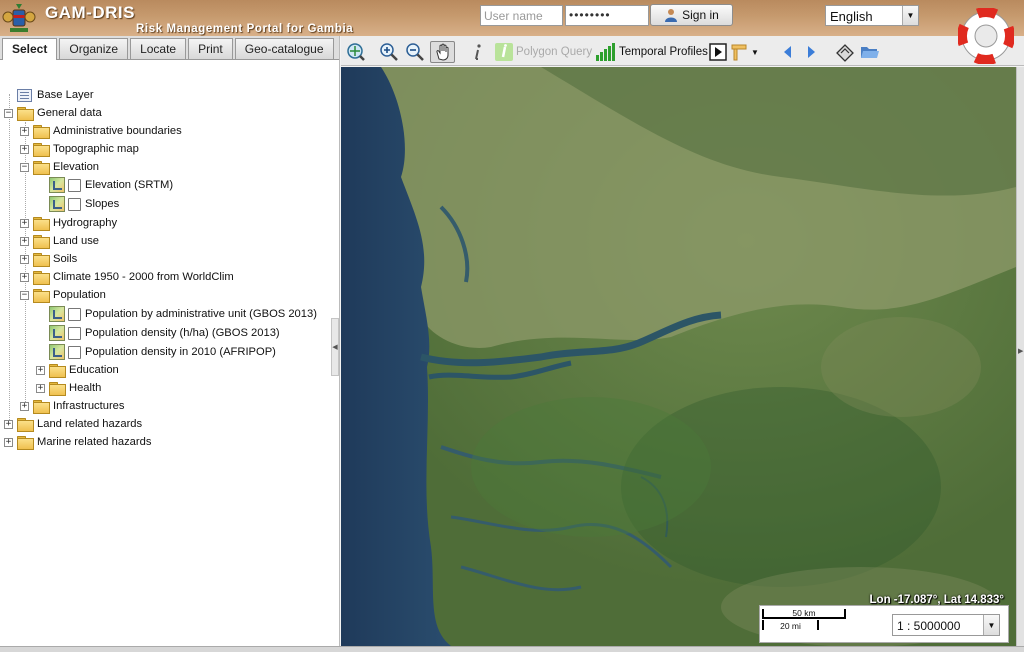  I want to click on tree-label: Hydrography, so click(85, 223).